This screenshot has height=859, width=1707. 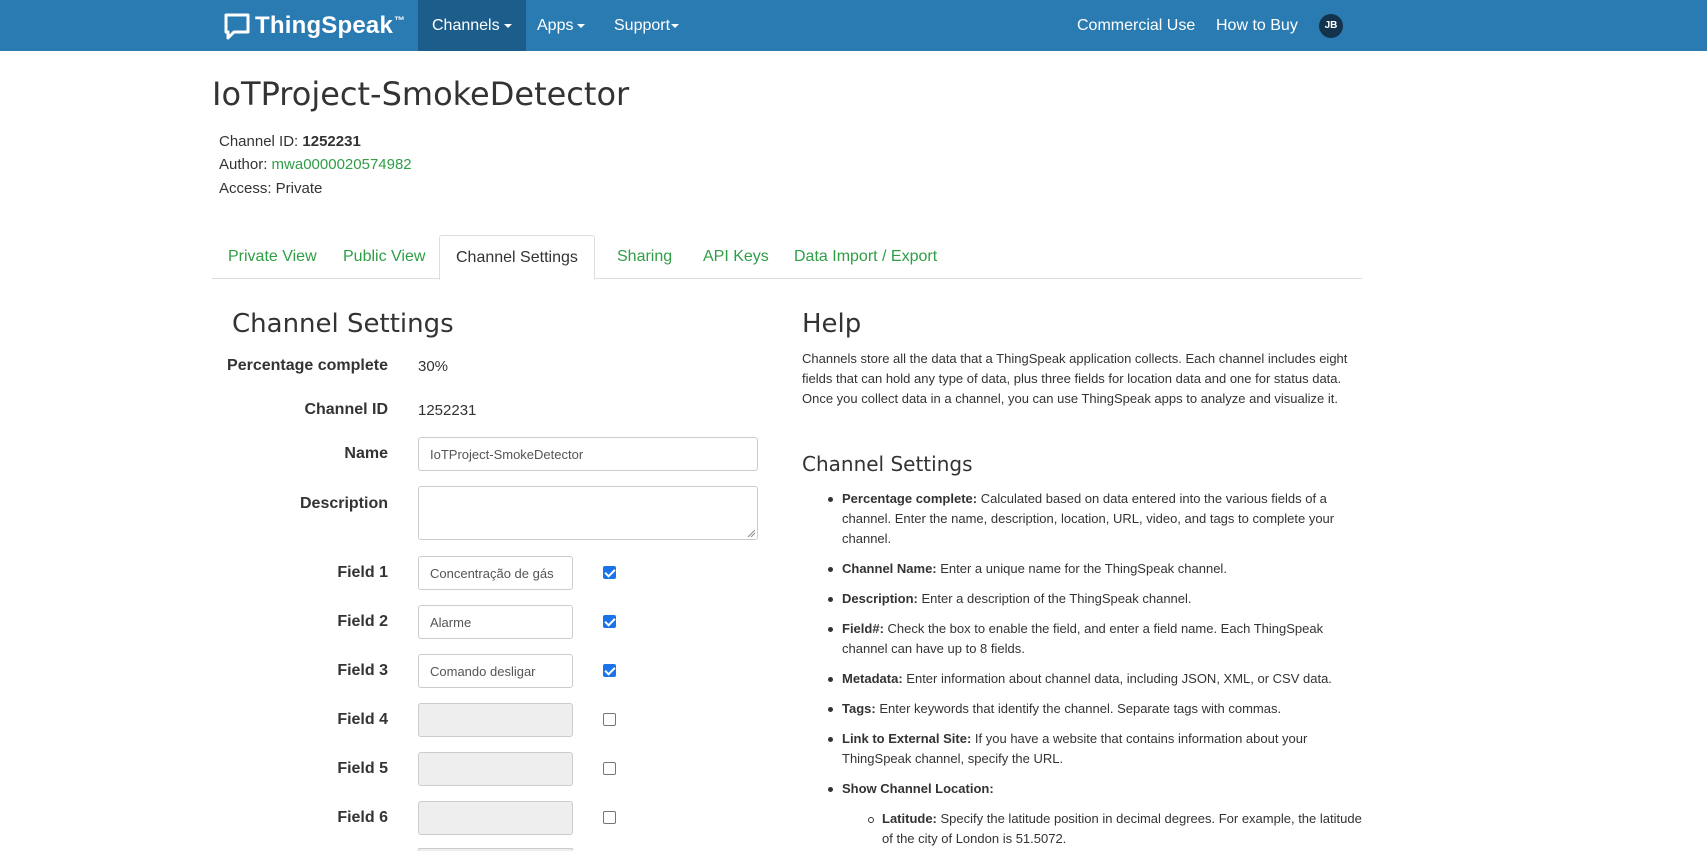 I want to click on resize-grip-icon, so click(x=751, y=533).